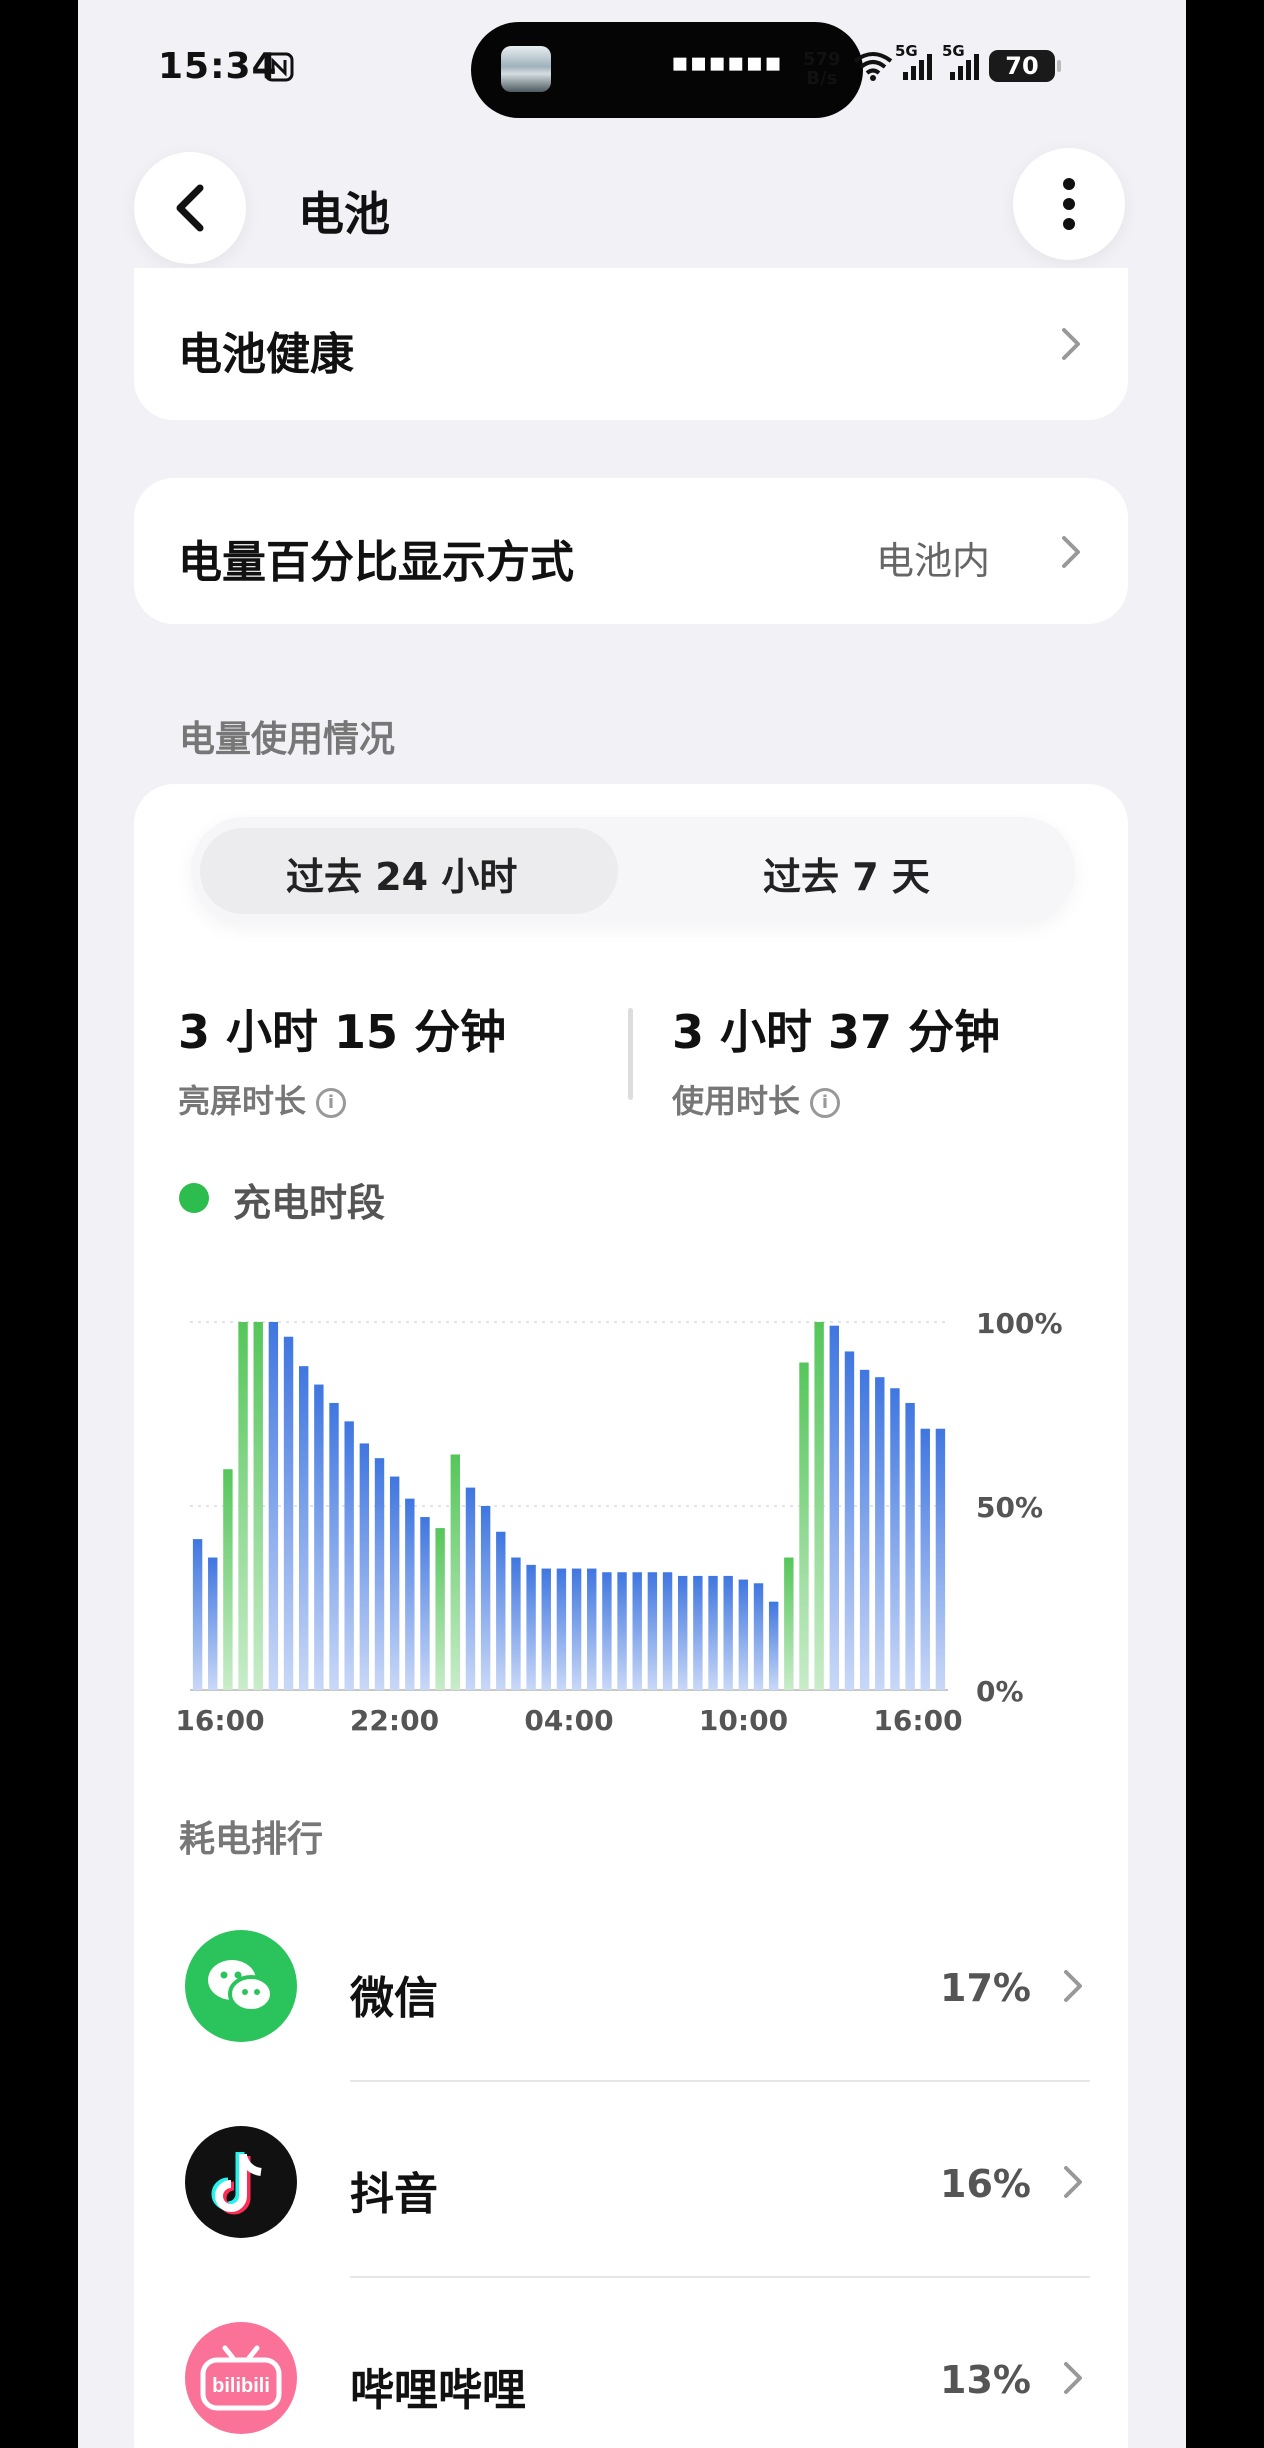 The height and width of the screenshot is (2448, 1264). Describe the element at coordinates (846, 873) in the screenshot. I see `tab-past-7d: 过去 7 天` at that location.